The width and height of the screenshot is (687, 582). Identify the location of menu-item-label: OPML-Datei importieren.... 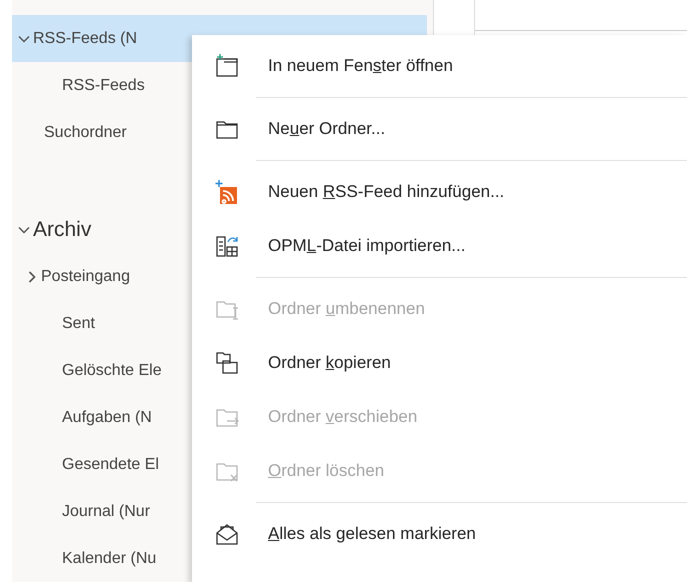
(367, 246).